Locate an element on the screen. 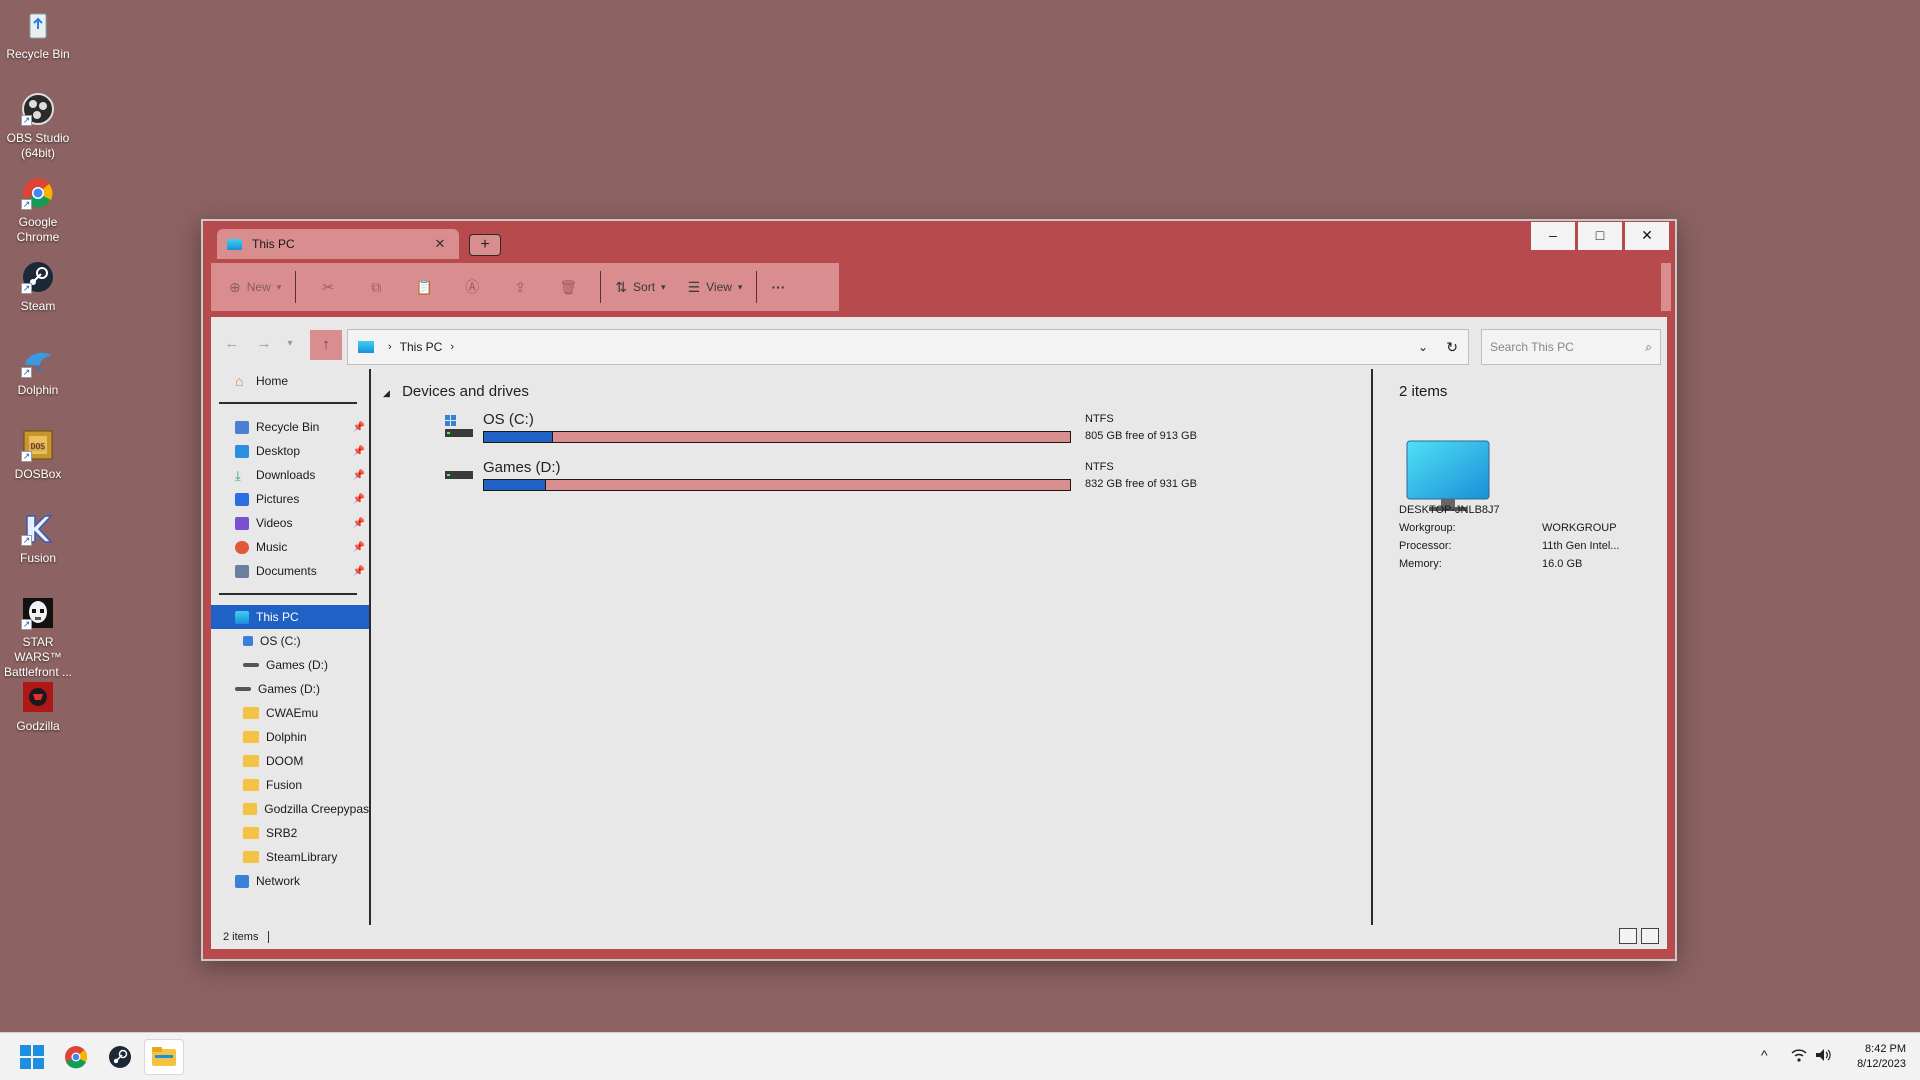  nav-item-folder: Dolphin is located at coordinates (290, 737).